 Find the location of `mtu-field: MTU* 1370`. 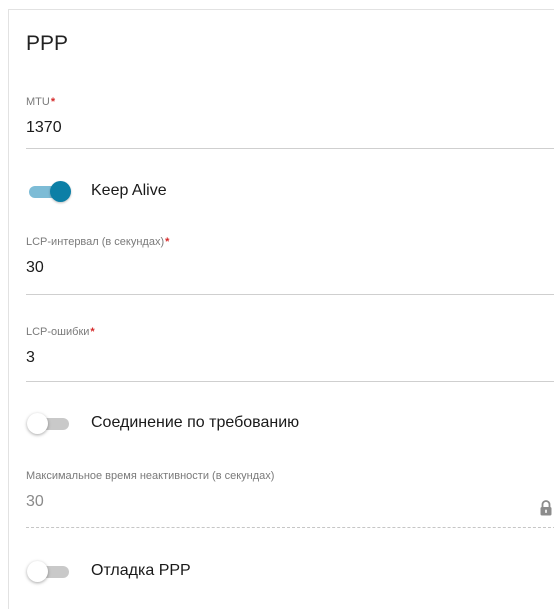

mtu-field: MTU* 1370 is located at coordinates (290, 122).